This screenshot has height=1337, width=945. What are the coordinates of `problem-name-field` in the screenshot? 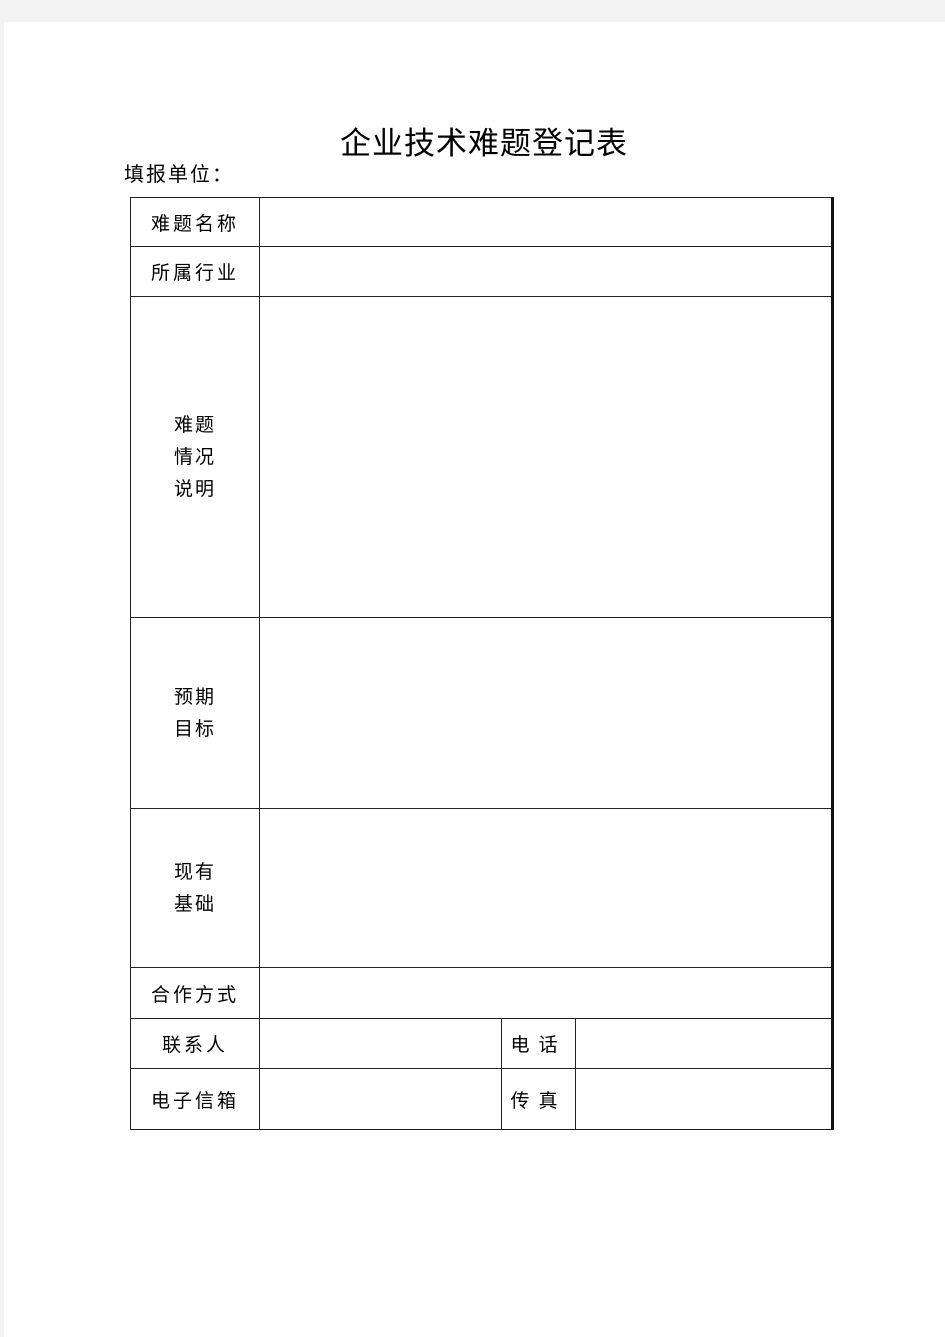 It's located at (546, 222).